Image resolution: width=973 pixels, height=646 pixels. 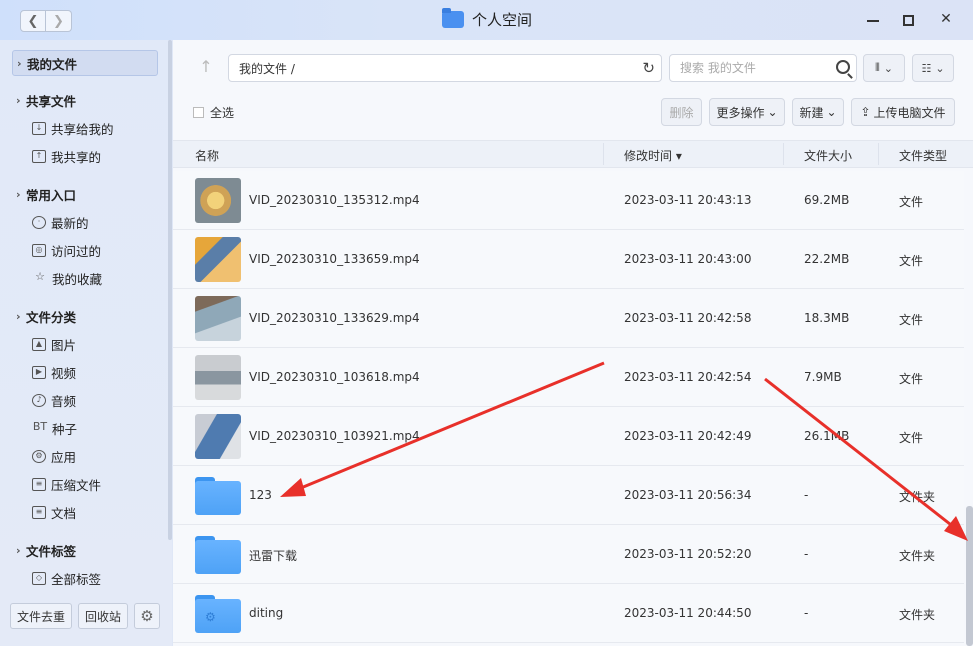 What do you see at coordinates (568, 554) in the screenshot?
I see `table-row: 迅雷下载 2023-03-11 20:52:20 - 文件夹` at bounding box center [568, 554].